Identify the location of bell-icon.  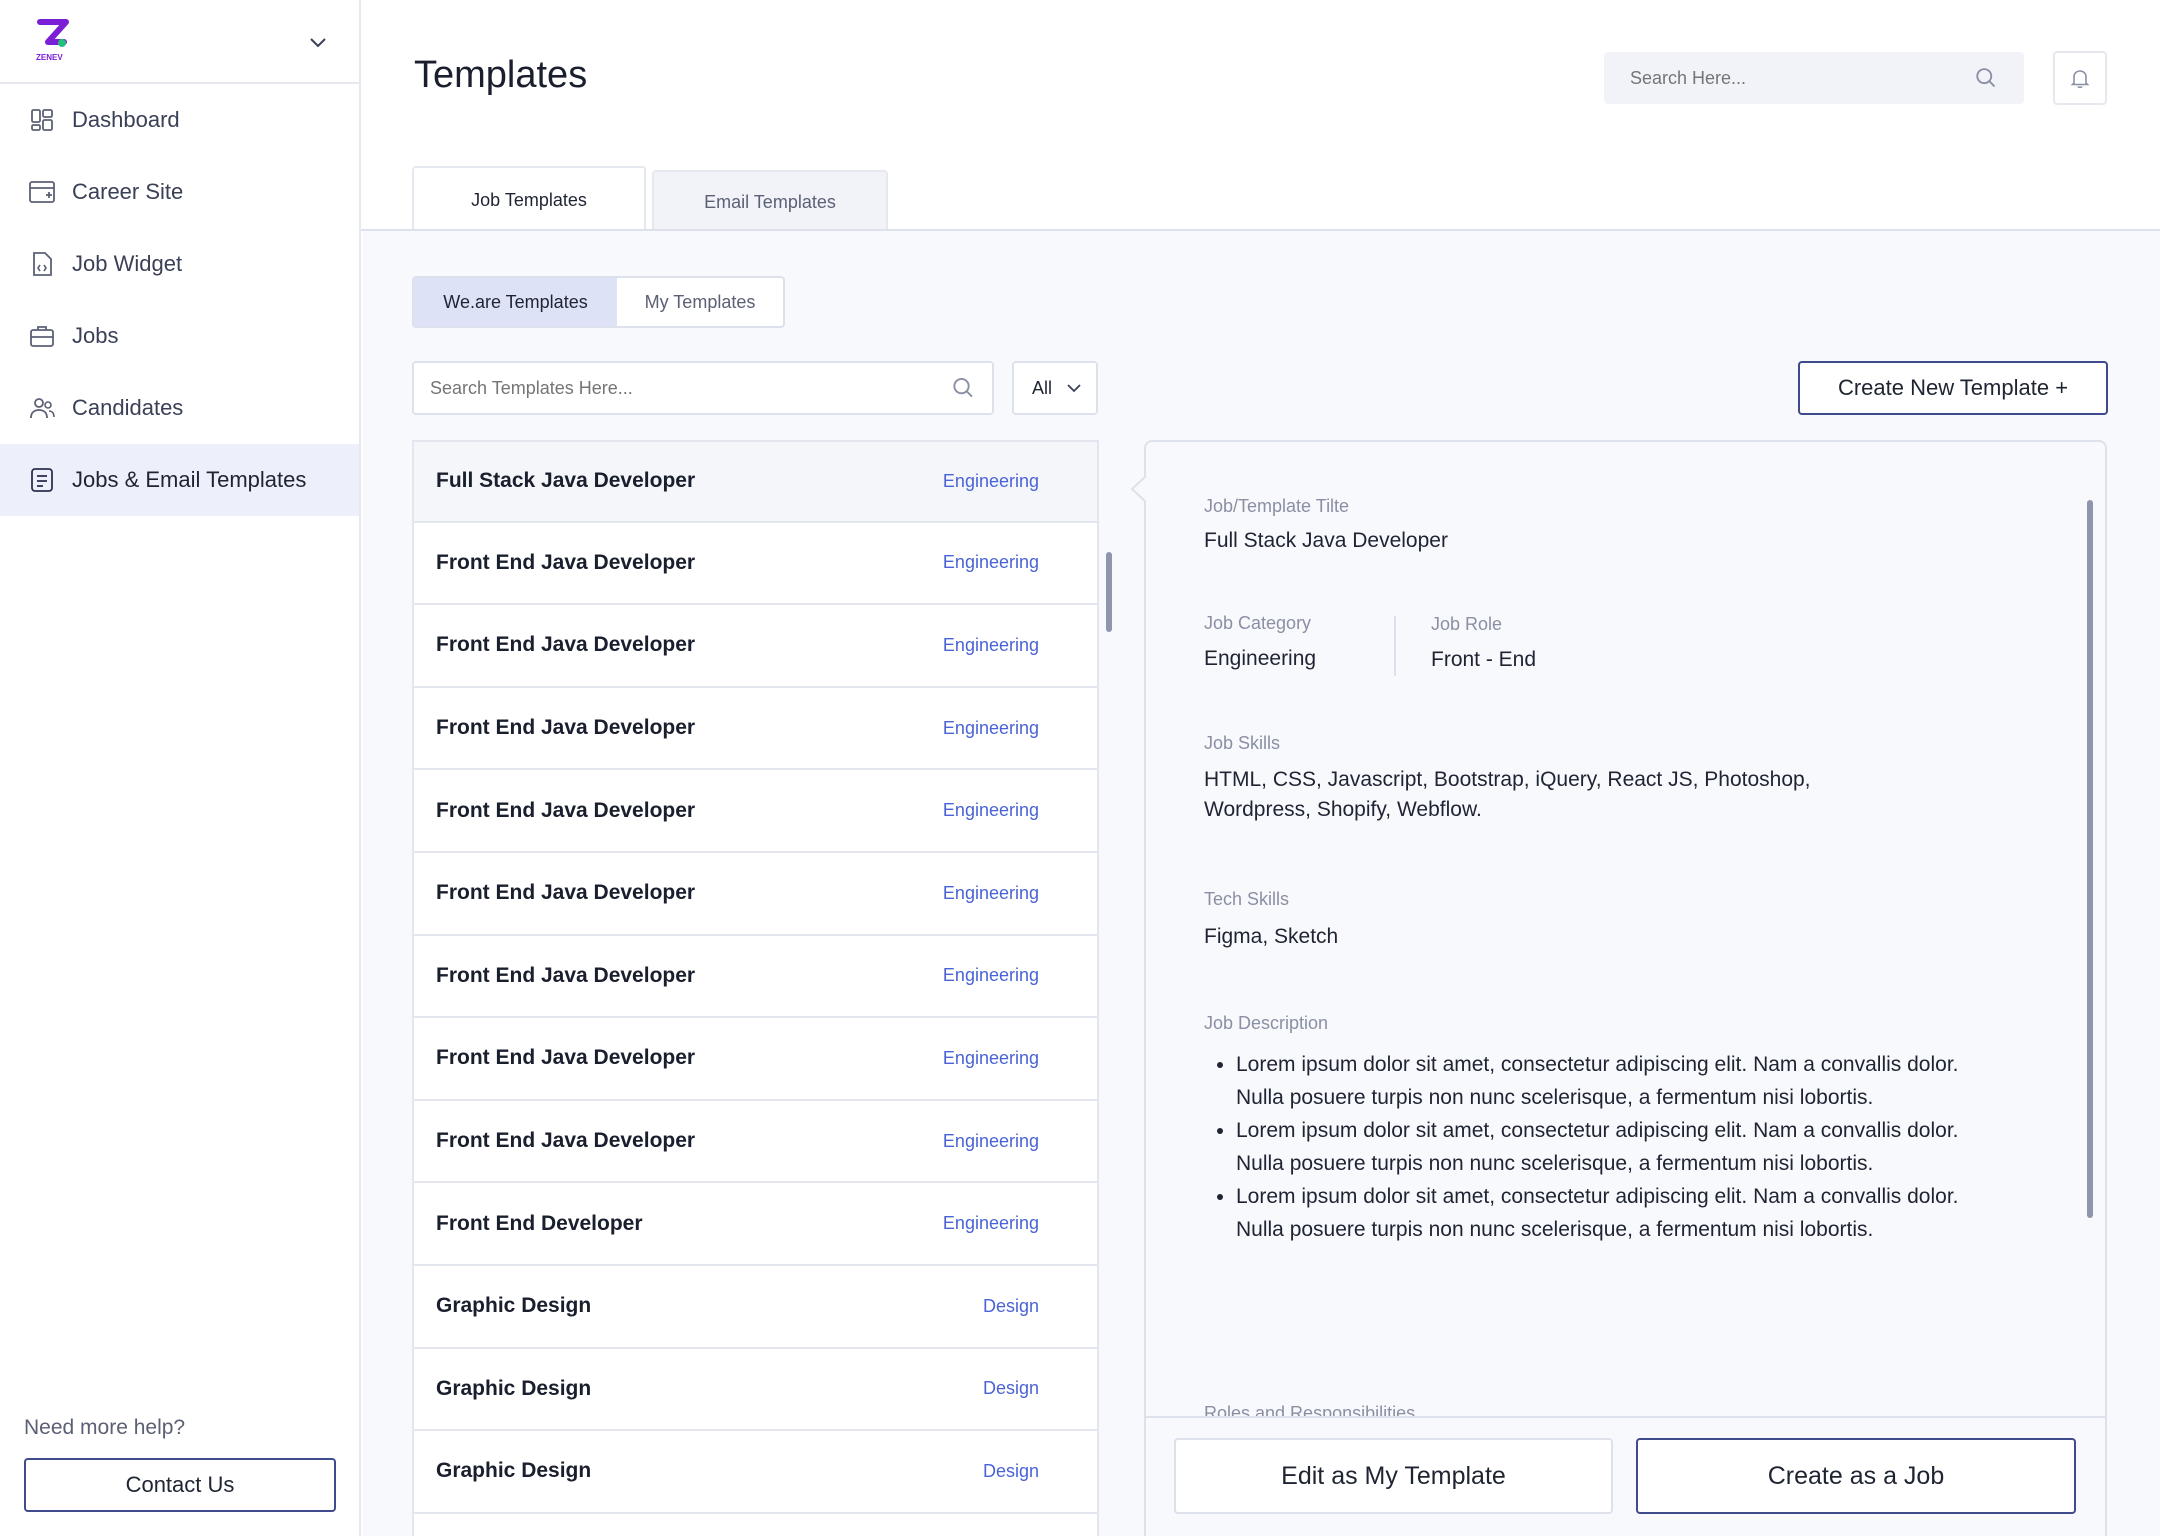
(2080, 79).